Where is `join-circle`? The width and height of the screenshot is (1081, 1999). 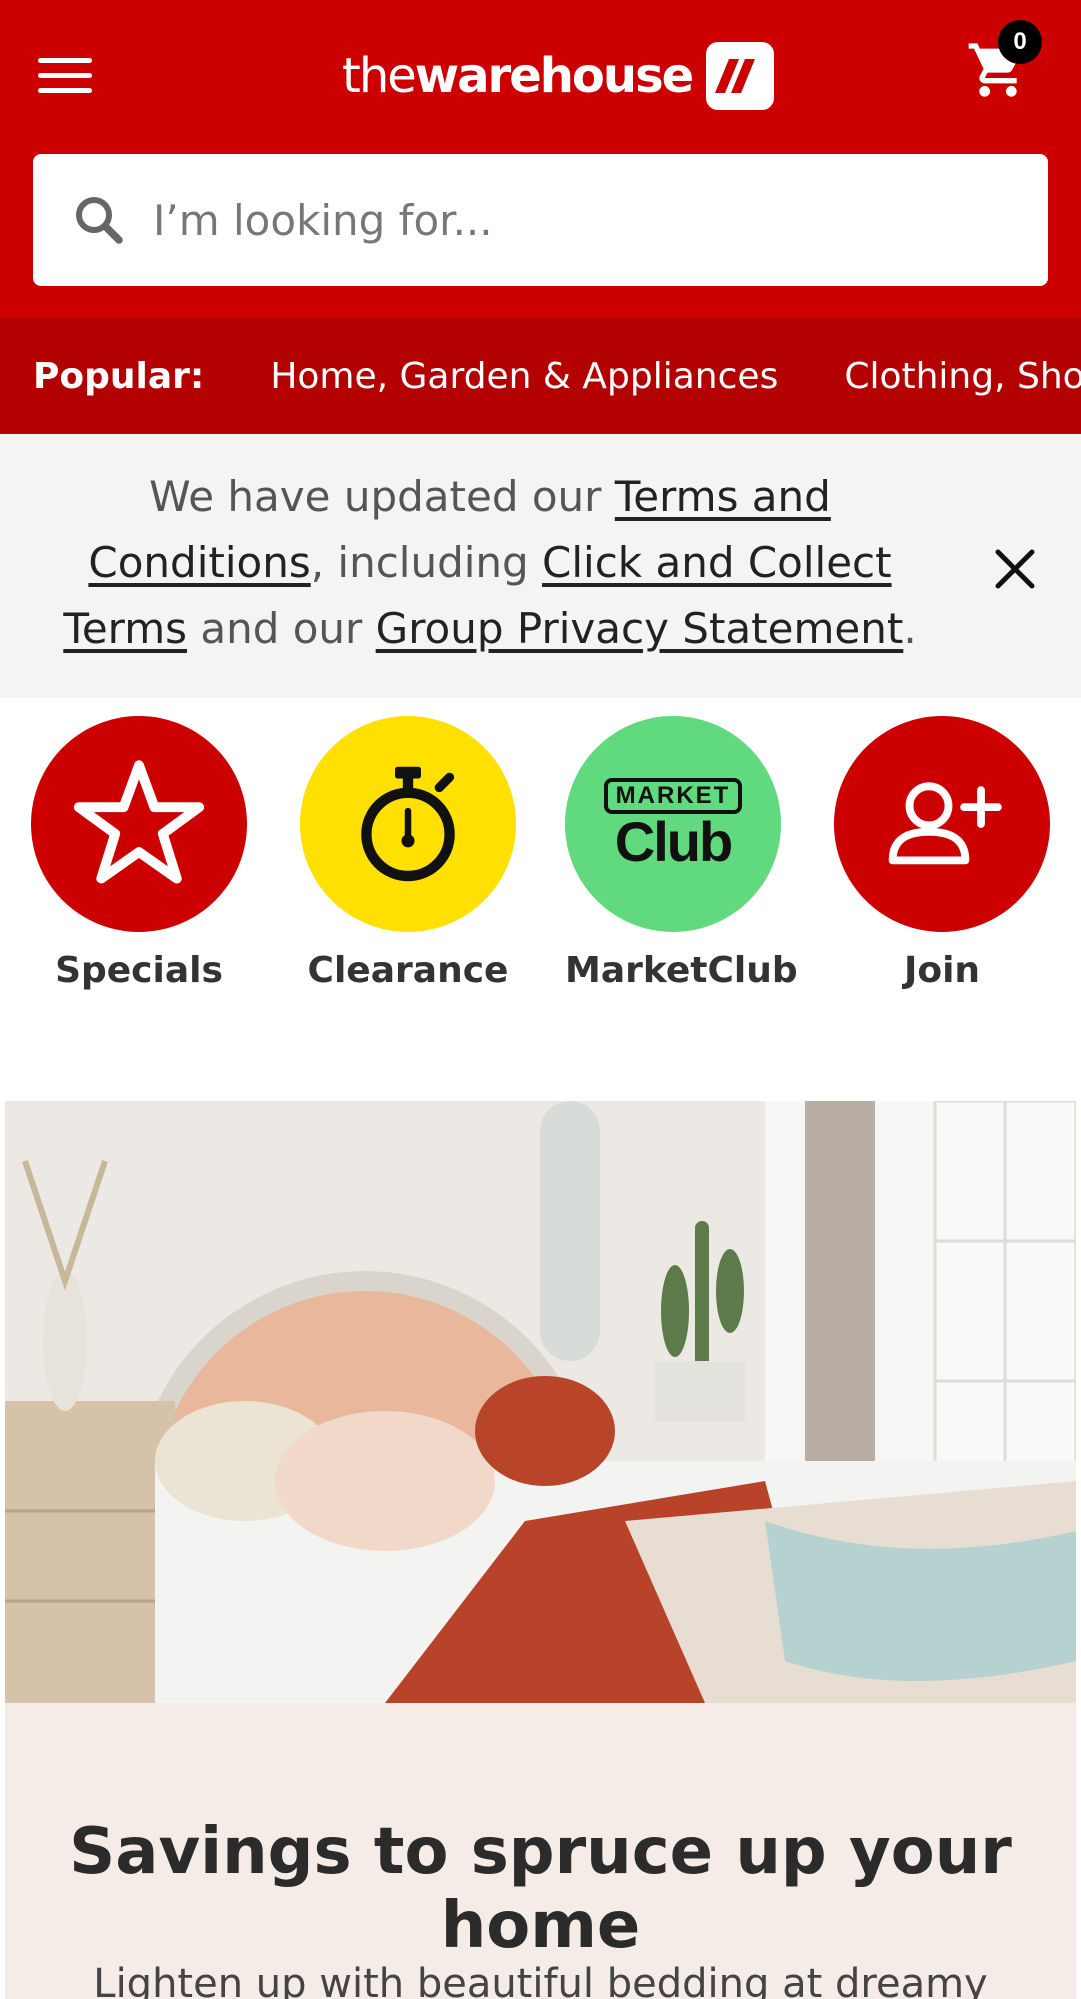
join-circle is located at coordinates (942, 824).